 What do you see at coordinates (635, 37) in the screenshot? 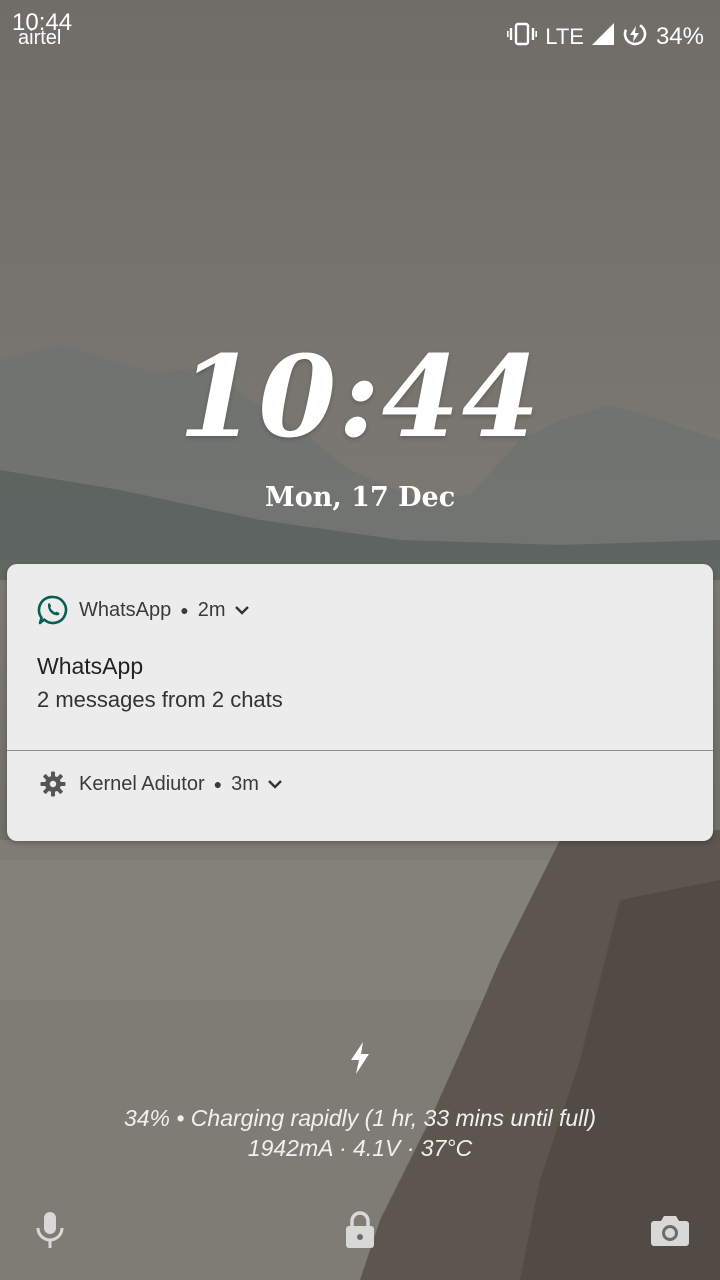
I see `battery-charging-icon` at bounding box center [635, 37].